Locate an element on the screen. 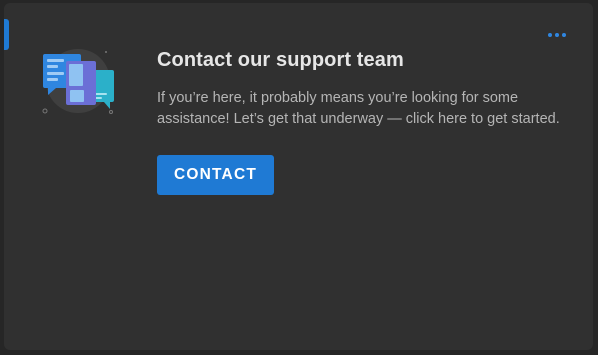 The width and height of the screenshot is (598, 355). chat-bubbles-icon is located at coordinates (80, 85).